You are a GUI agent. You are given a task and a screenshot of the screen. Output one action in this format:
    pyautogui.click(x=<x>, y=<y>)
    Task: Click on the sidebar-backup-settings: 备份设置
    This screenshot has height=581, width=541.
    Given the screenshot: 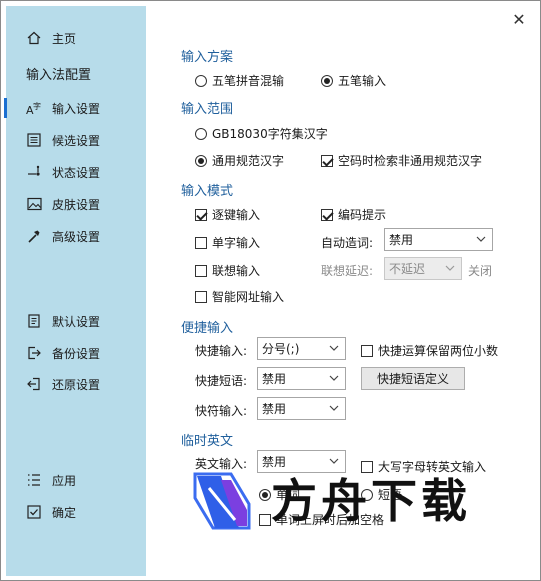 What is the action you would take?
    pyautogui.click(x=63, y=353)
    